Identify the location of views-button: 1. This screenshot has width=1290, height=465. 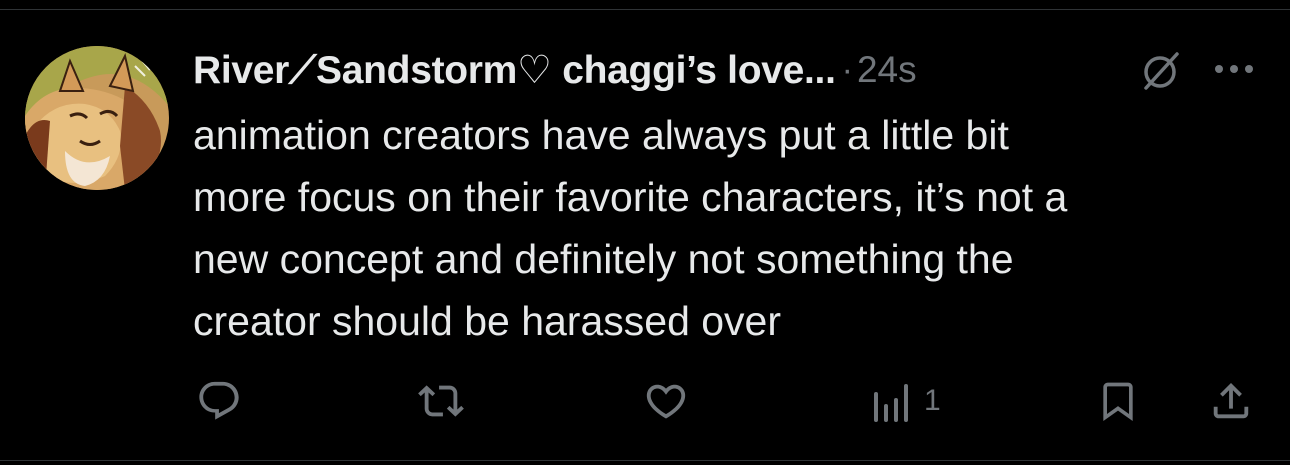
(906, 401).